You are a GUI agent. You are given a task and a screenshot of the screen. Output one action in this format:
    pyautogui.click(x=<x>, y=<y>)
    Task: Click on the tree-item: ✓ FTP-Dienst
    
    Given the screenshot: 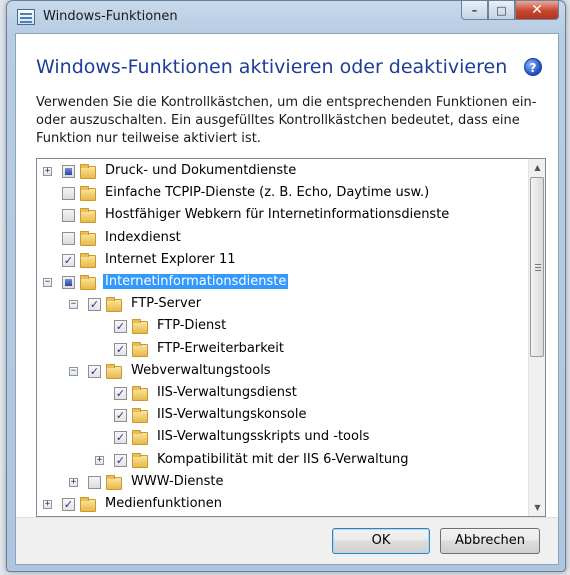 What is the action you would take?
    pyautogui.click(x=281, y=326)
    